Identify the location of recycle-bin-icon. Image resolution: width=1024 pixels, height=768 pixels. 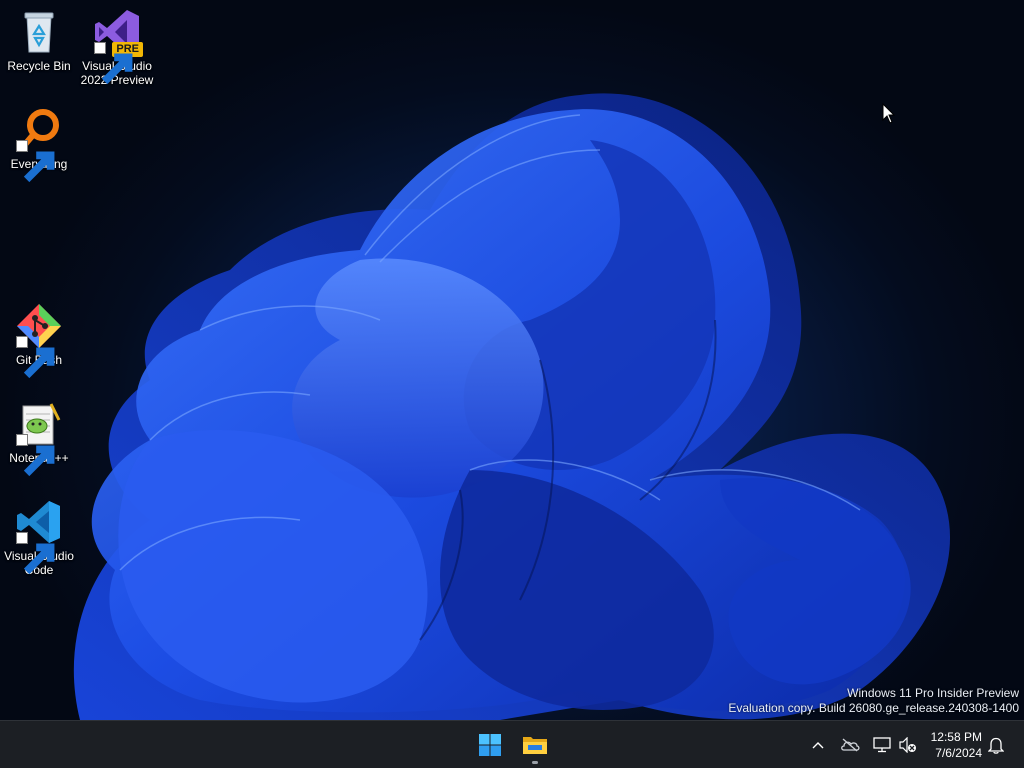
(39, 32).